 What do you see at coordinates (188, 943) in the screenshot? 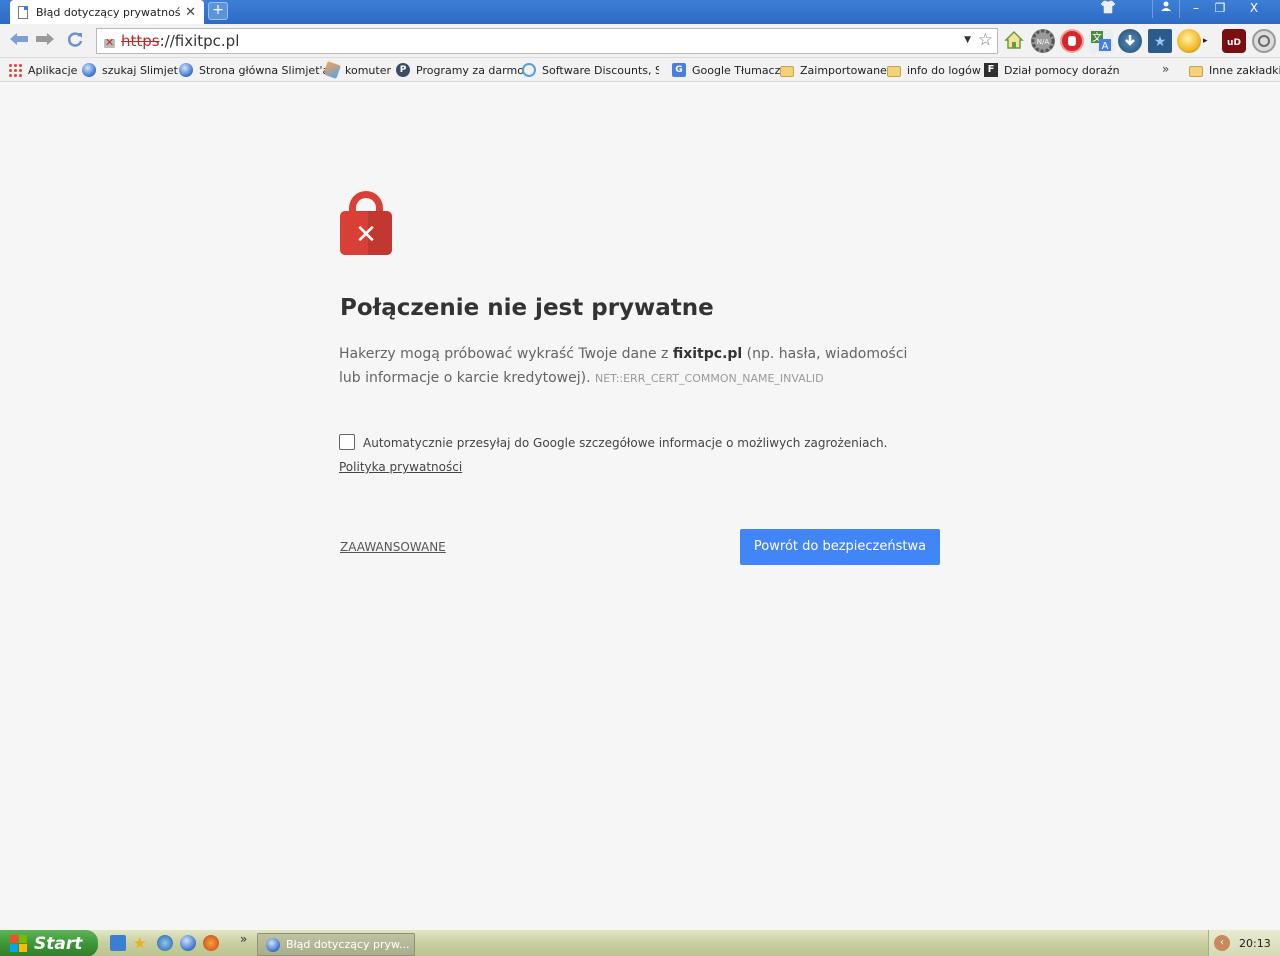
I see `quicklaunch-globe-icon` at bounding box center [188, 943].